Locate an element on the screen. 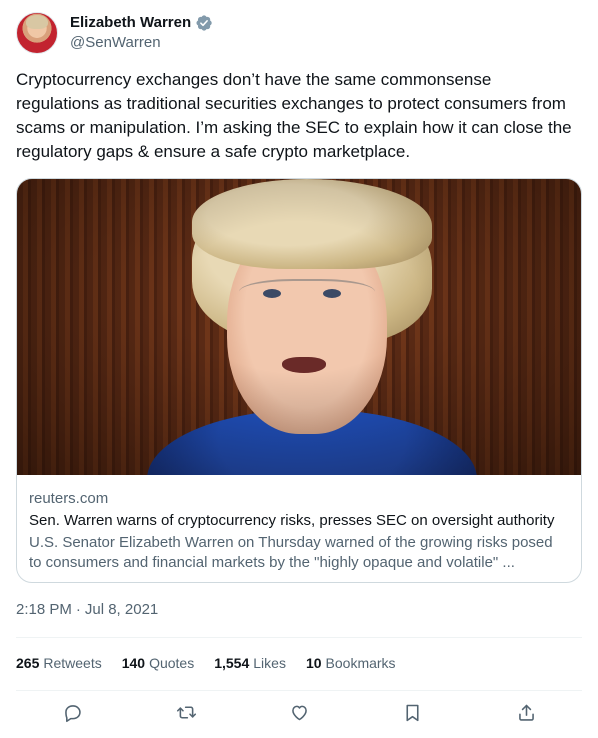  reply-button is located at coordinates (72, 715).